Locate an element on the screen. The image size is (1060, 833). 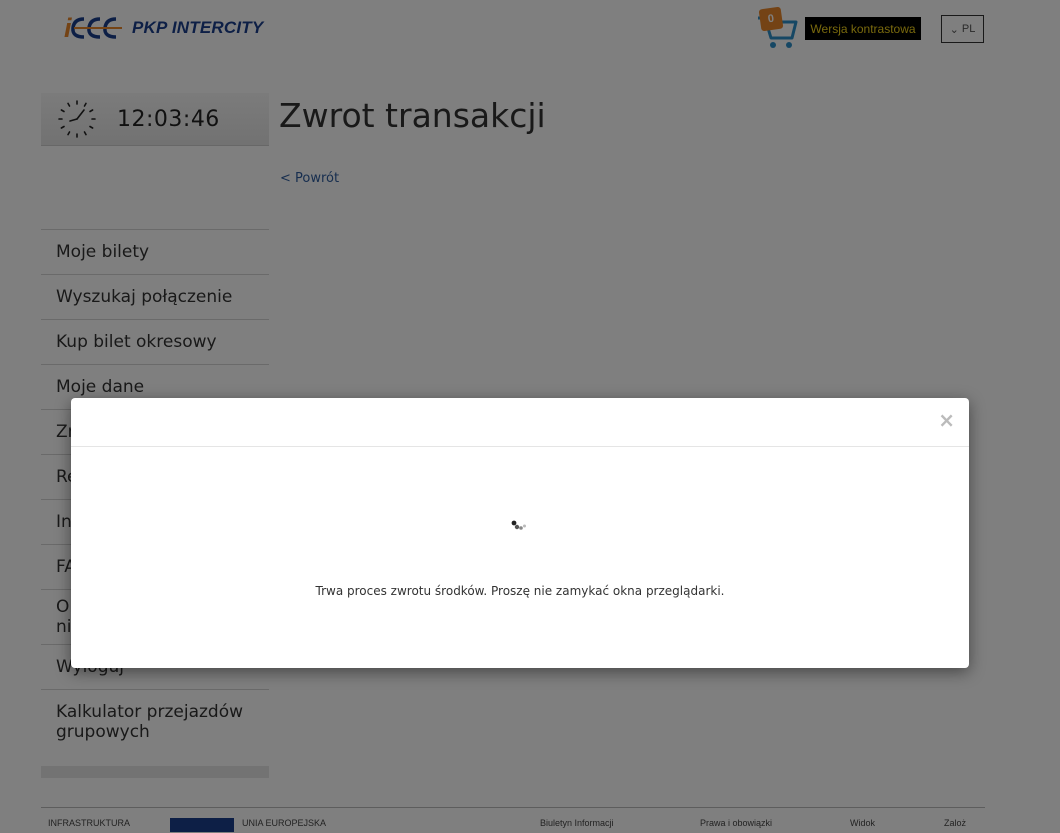
close-icon: × is located at coordinates (946, 420).